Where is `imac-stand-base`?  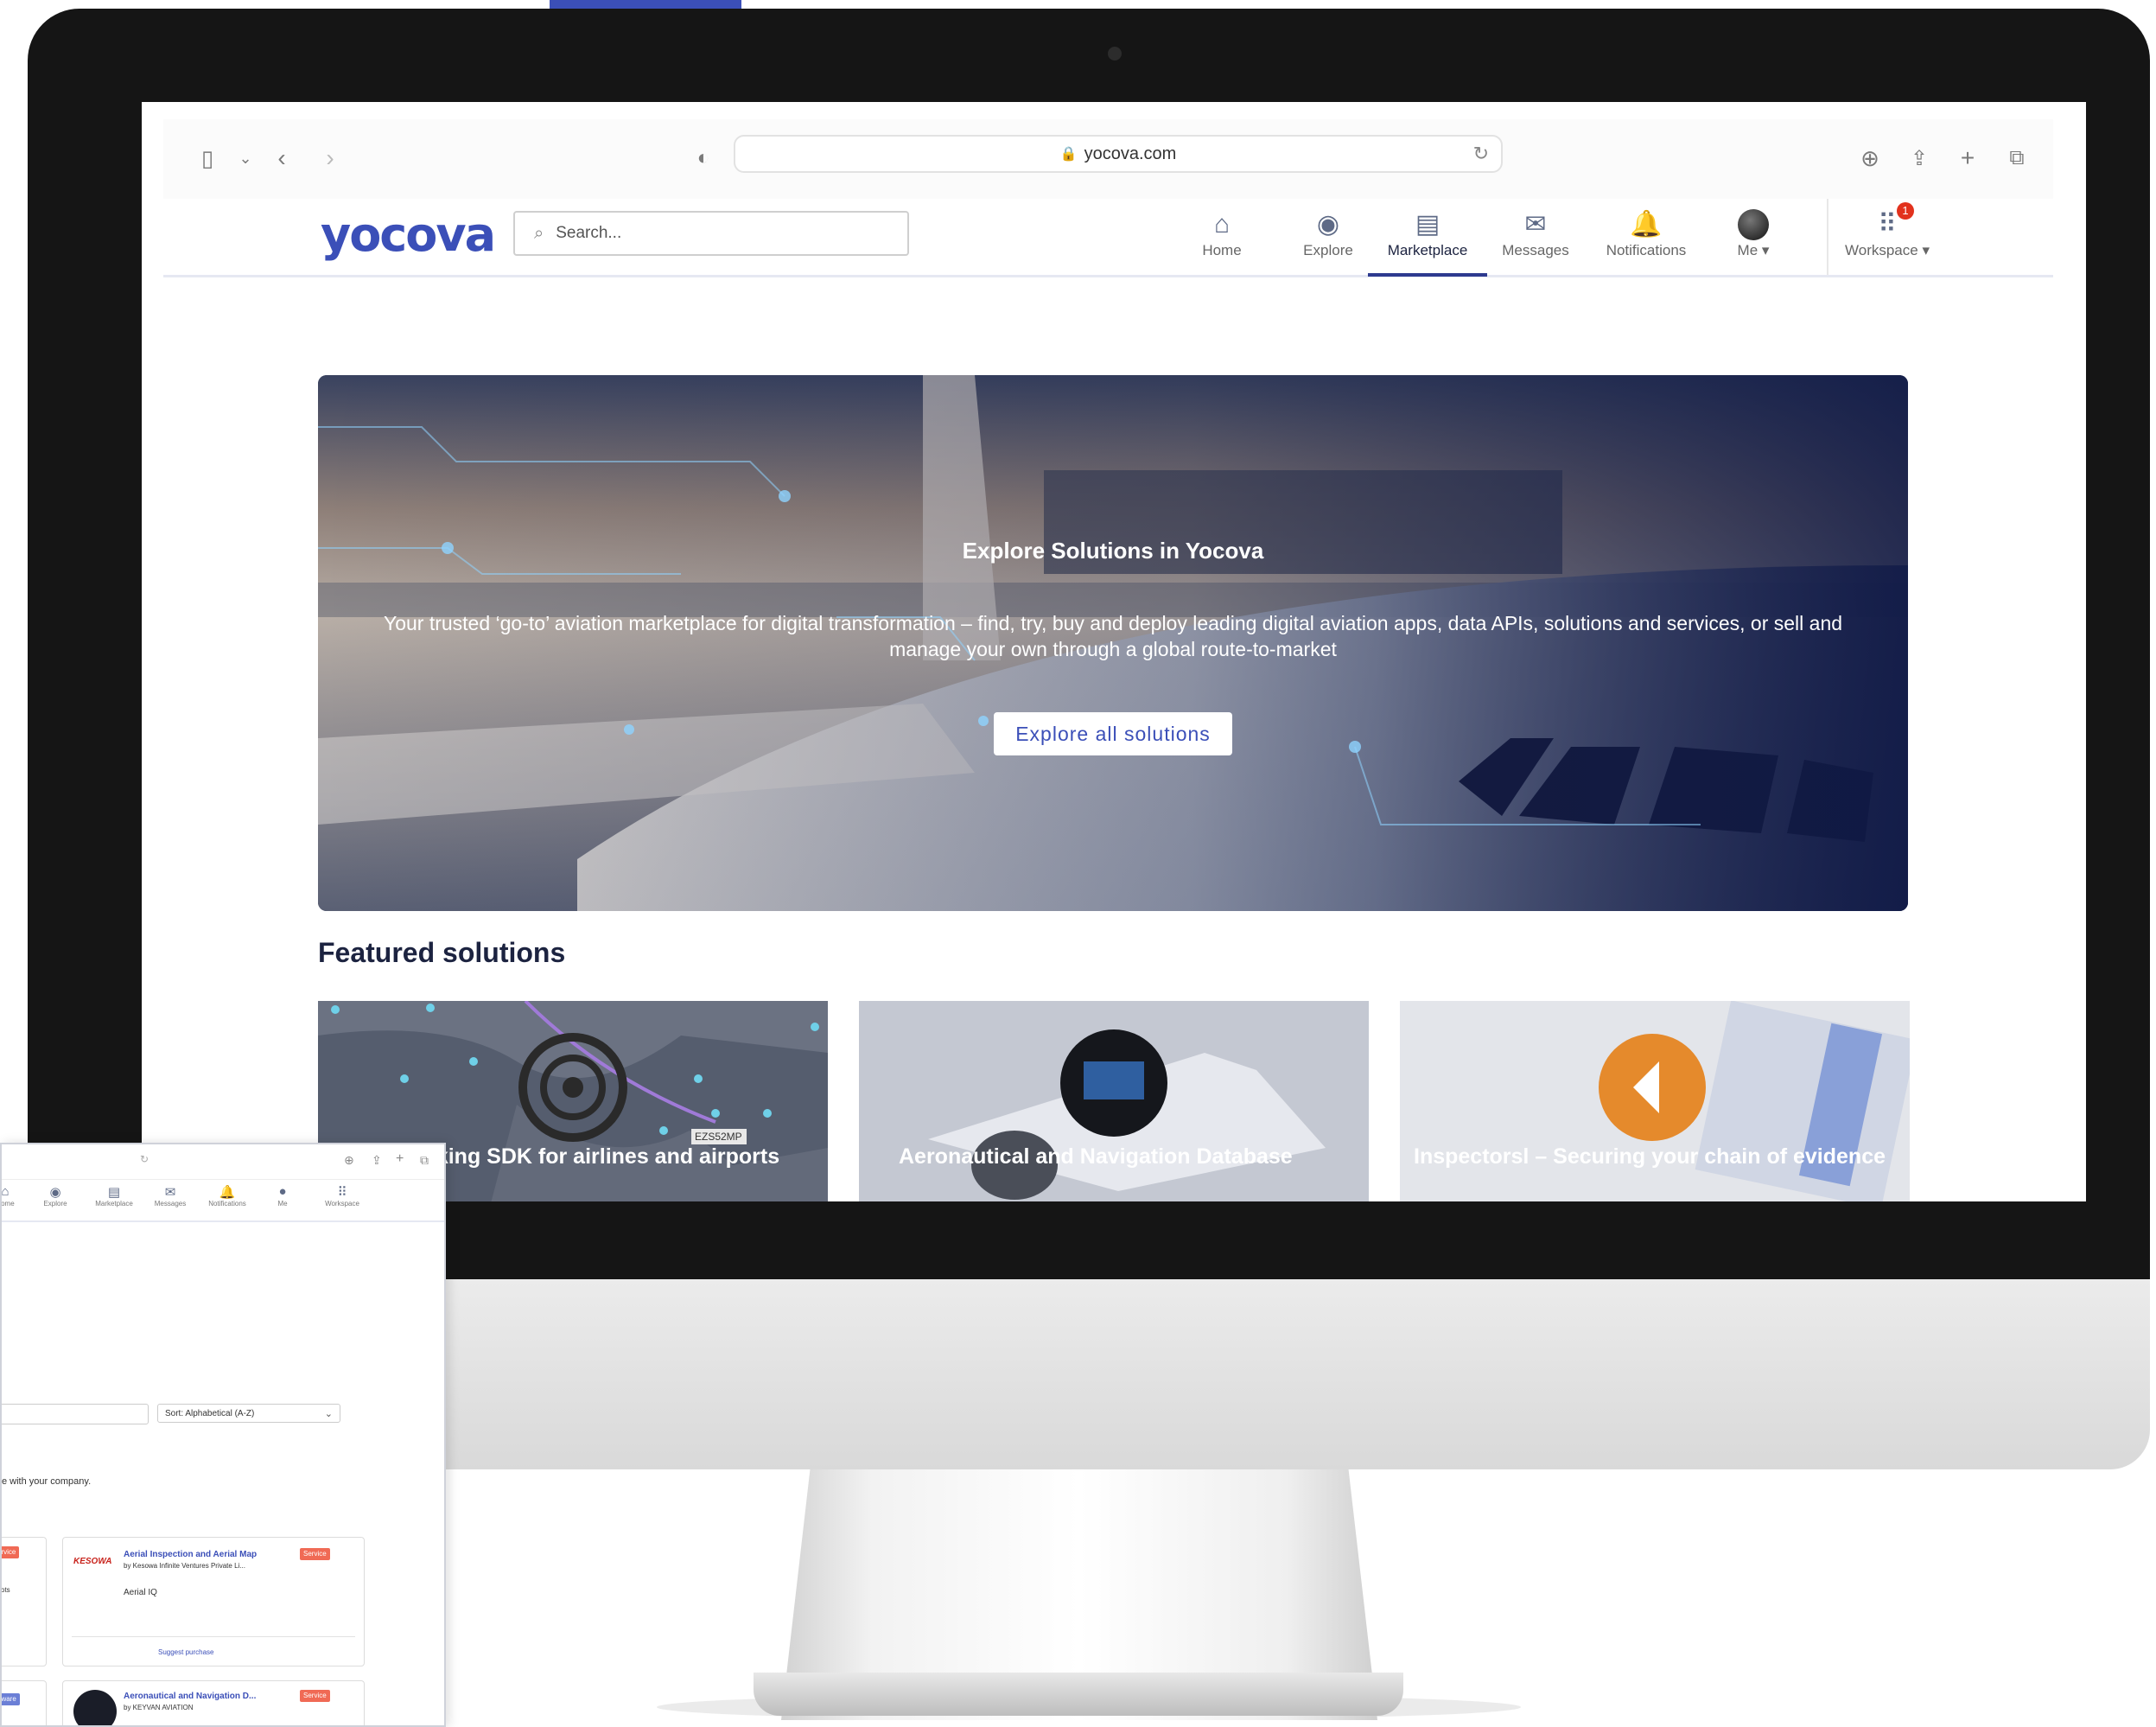 imac-stand-base is located at coordinates (1078, 1694).